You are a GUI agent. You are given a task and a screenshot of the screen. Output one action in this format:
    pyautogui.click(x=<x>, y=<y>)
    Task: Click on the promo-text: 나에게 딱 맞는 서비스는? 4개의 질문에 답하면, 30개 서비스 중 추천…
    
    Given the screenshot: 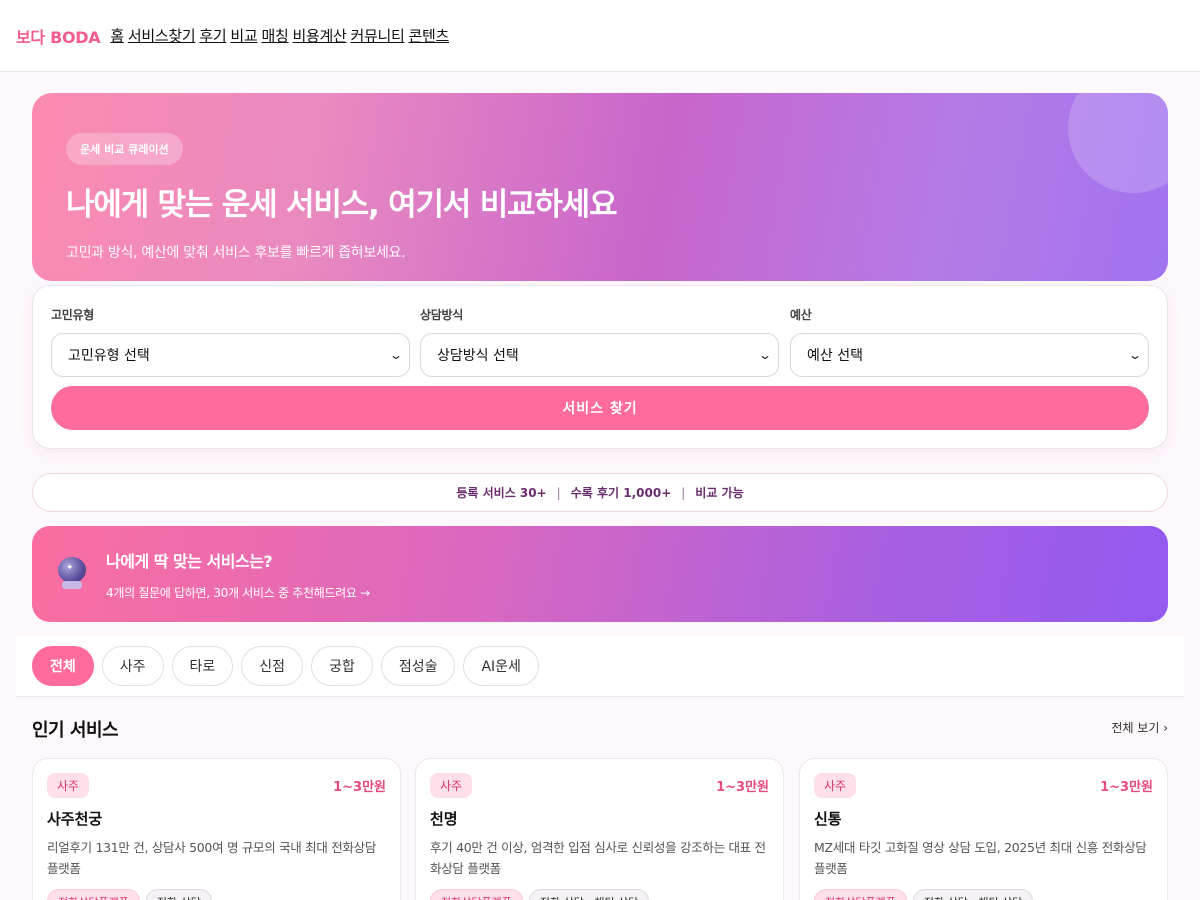 What is the action you would take?
    pyautogui.click(x=238, y=574)
    